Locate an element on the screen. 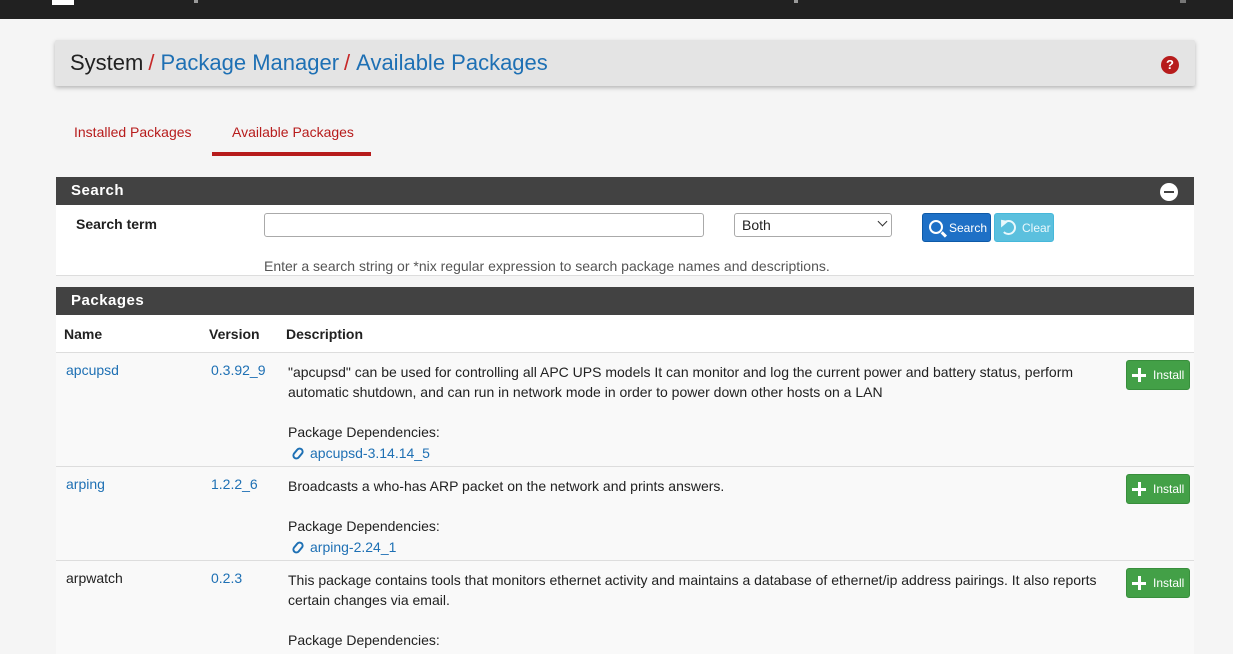 Image resolution: width=1233 pixels, height=654 pixels. search-button: Search is located at coordinates (956, 227).